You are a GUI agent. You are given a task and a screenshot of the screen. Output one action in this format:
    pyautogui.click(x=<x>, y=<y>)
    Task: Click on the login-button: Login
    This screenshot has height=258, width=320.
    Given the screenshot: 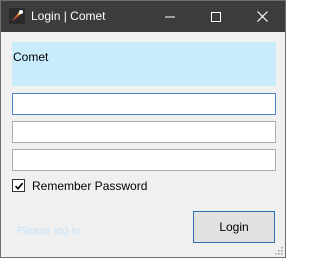 What is the action you would take?
    pyautogui.click(x=234, y=227)
    